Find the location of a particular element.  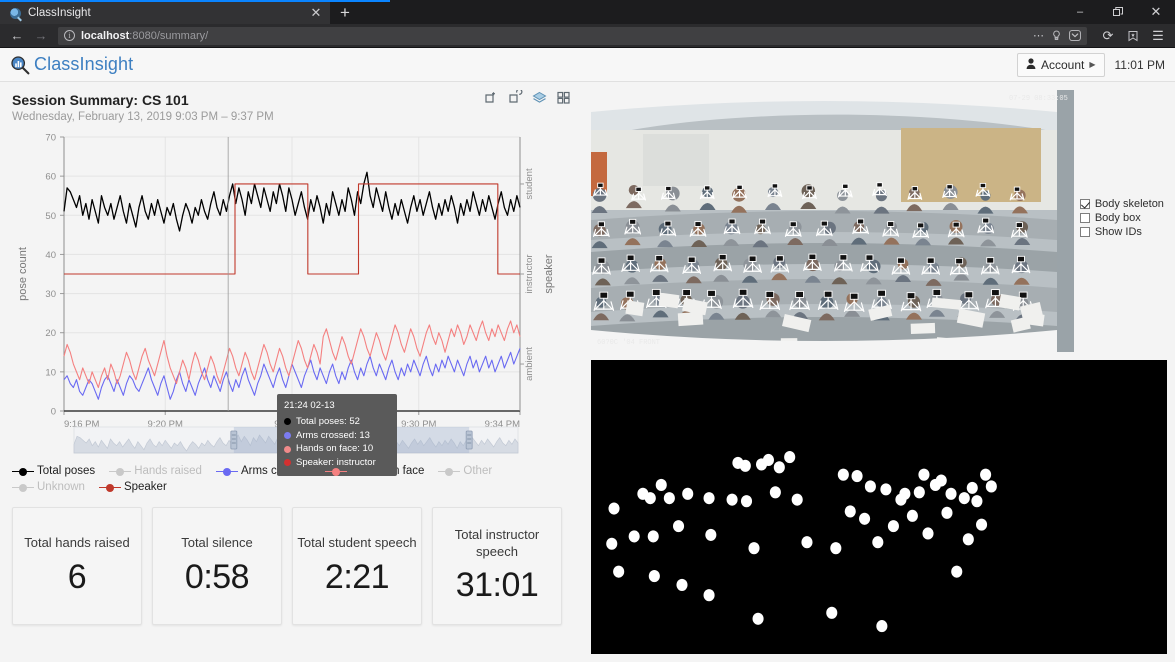

crop-add-icon is located at coordinates (491, 97).